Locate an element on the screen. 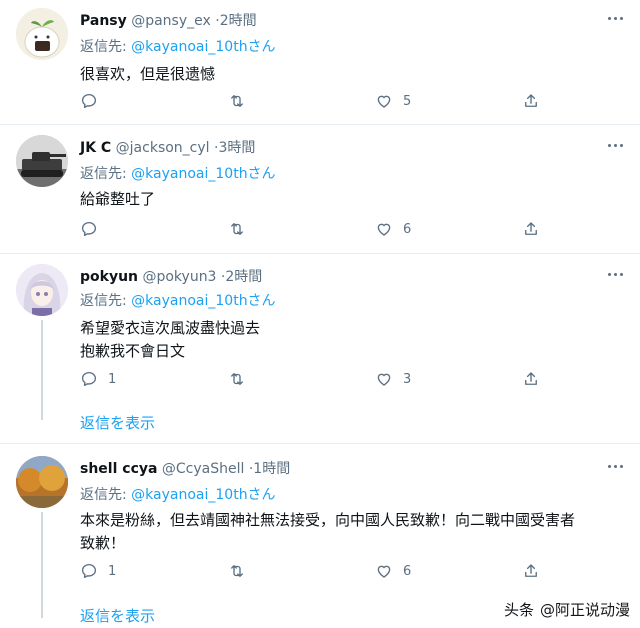 The width and height of the screenshot is (640, 628). autumn-landscape-avatar-icon is located at coordinates (42, 482).